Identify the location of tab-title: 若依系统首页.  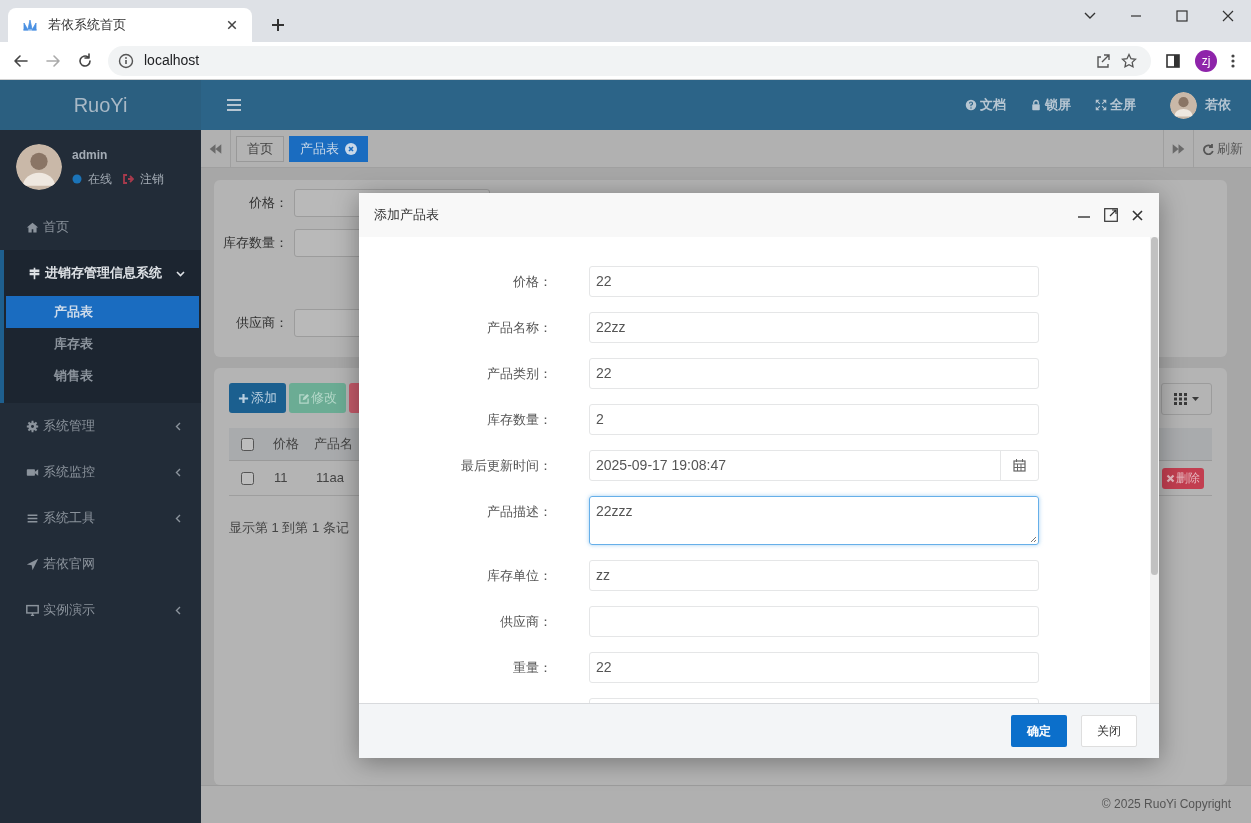
(87, 25).